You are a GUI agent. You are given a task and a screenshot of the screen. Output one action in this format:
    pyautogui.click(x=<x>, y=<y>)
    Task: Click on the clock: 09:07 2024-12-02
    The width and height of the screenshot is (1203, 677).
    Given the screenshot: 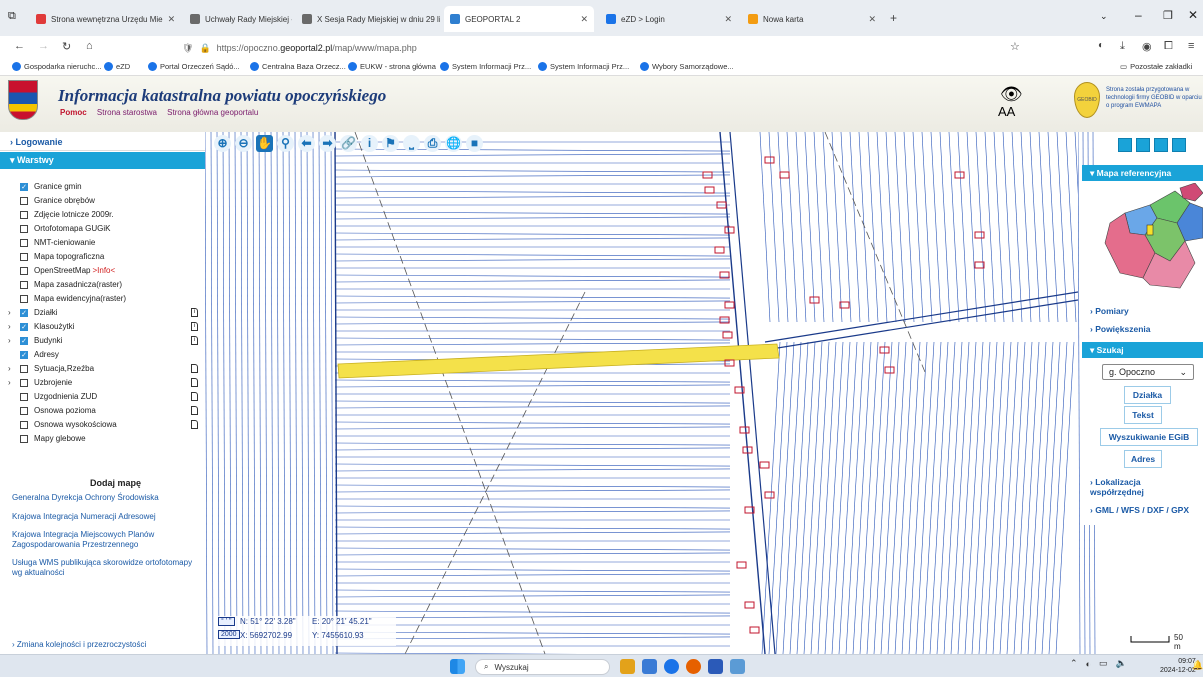 What is the action you would take?
    pyautogui.click(x=1178, y=666)
    